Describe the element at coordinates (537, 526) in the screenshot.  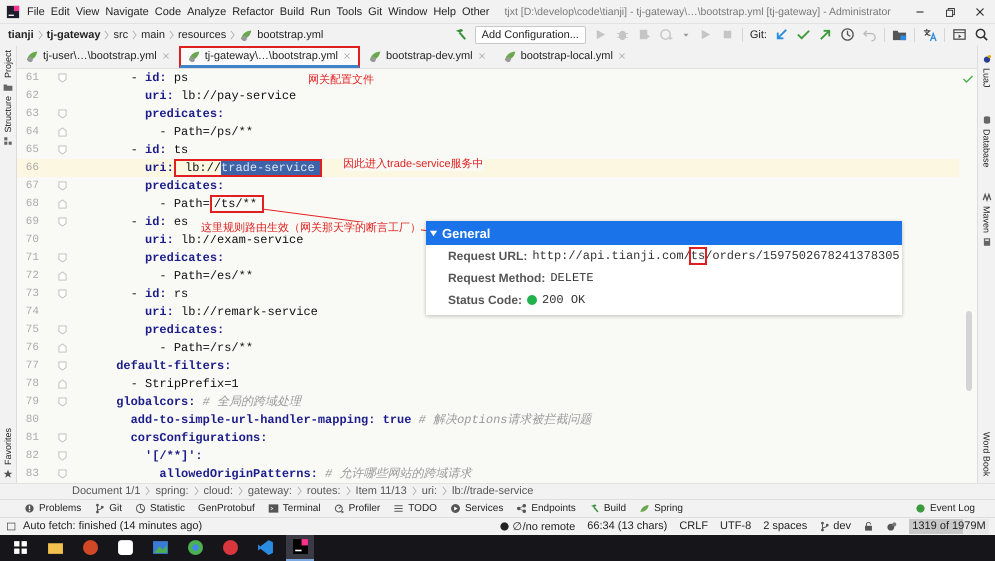
I see `status-item: ∅/no remote` at that location.